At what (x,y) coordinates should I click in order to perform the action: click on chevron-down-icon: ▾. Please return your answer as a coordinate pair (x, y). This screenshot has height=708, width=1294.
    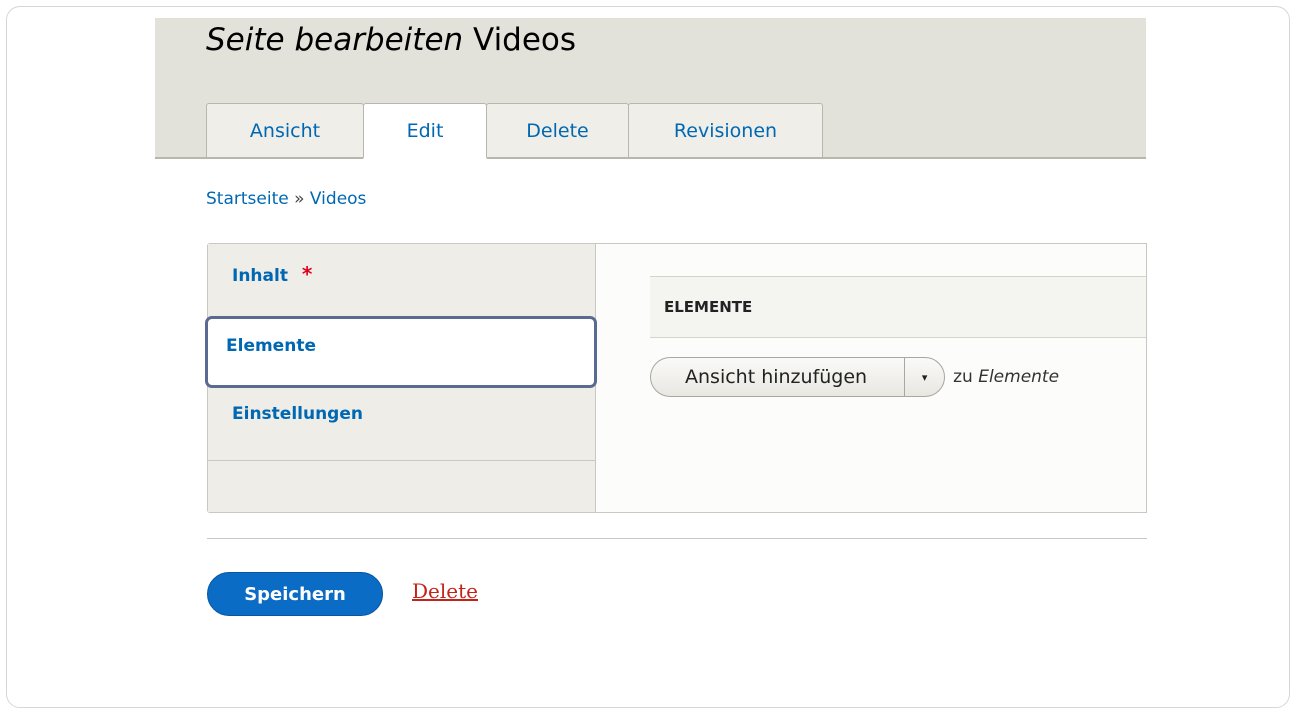
    Looking at the image, I should click on (924, 377).